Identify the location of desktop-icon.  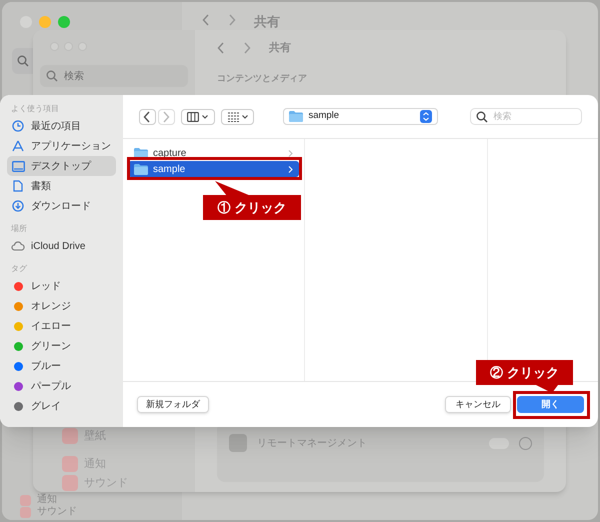
(18, 166).